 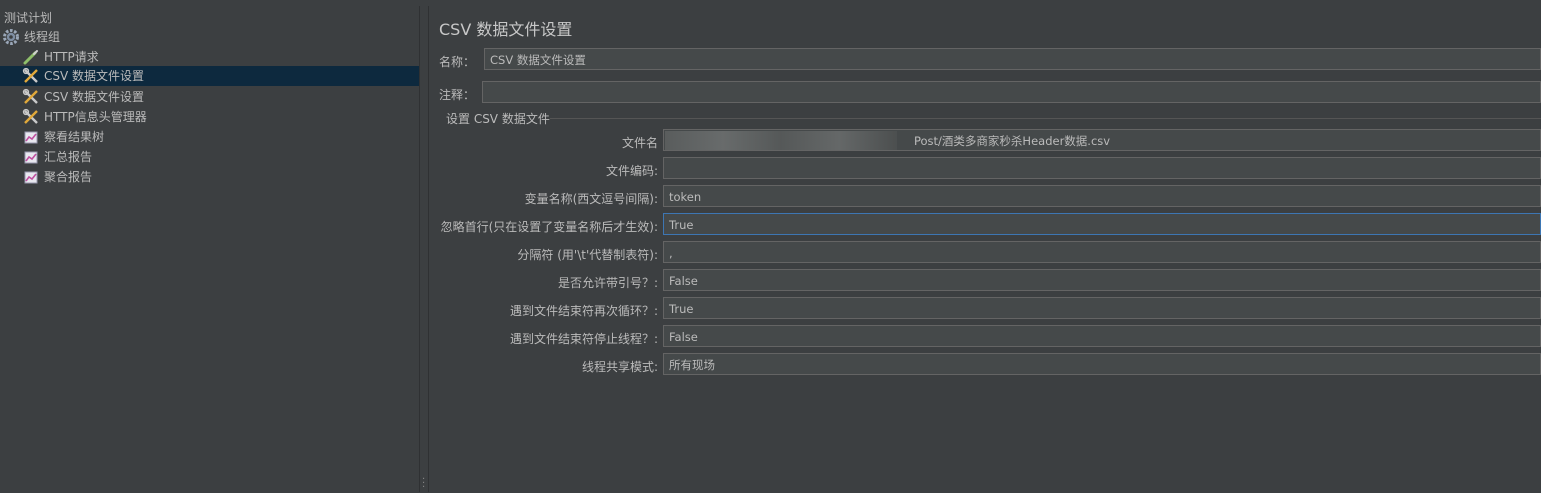 What do you see at coordinates (209, 76) in the screenshot?
I see `tree-item-csv-config-selected: CSV 数据文件设置` at bounding box center [209, 76].